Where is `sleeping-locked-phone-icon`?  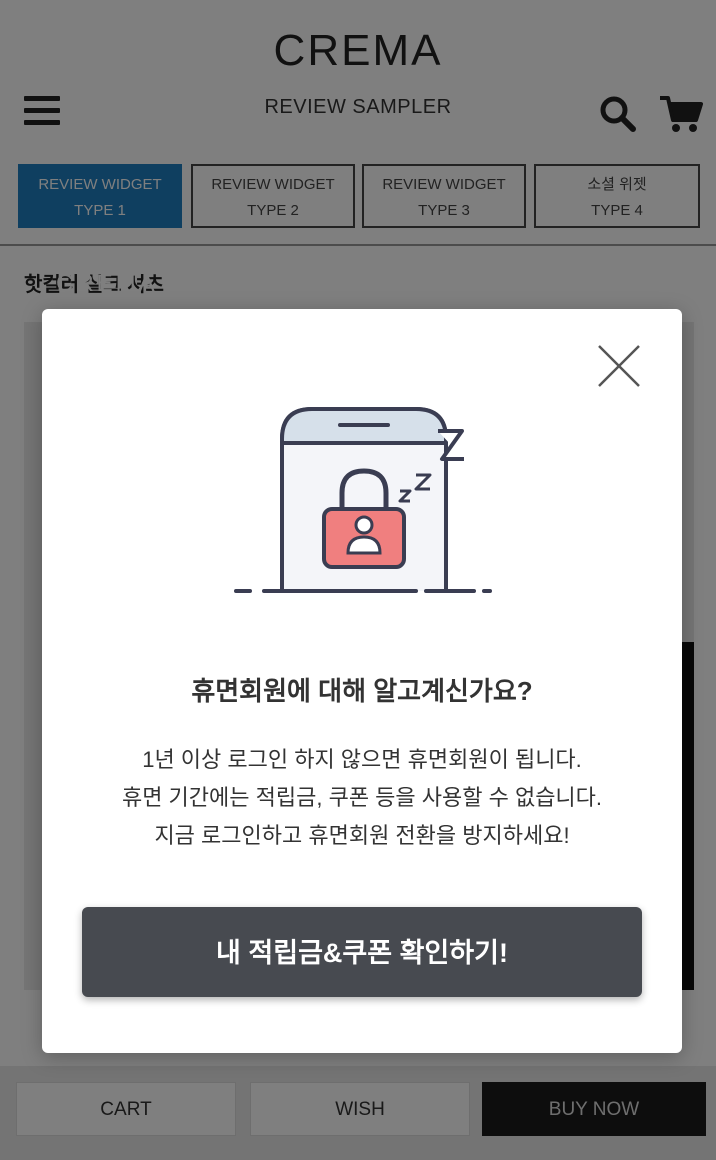 sleeping-locked-phone-icon is located at coordinates (362, 501).